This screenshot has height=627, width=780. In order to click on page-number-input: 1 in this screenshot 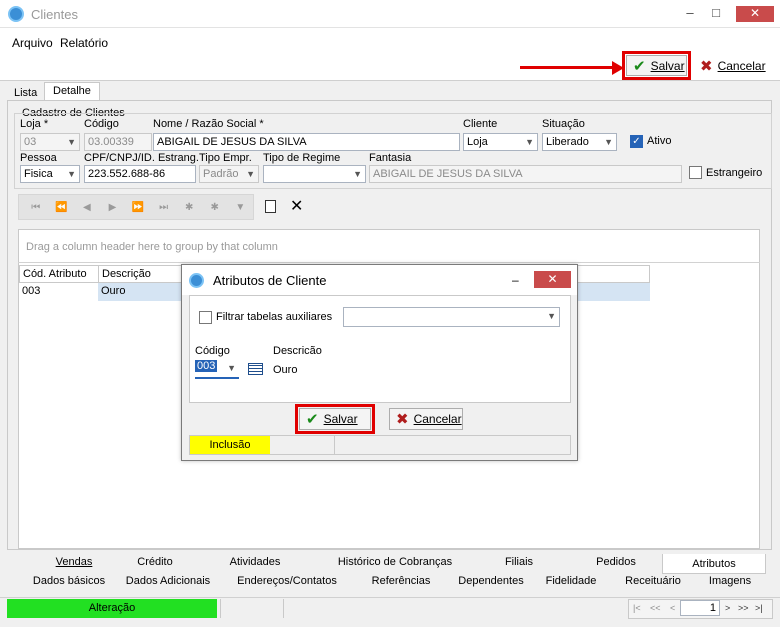, I will do `click(700, 608)`.